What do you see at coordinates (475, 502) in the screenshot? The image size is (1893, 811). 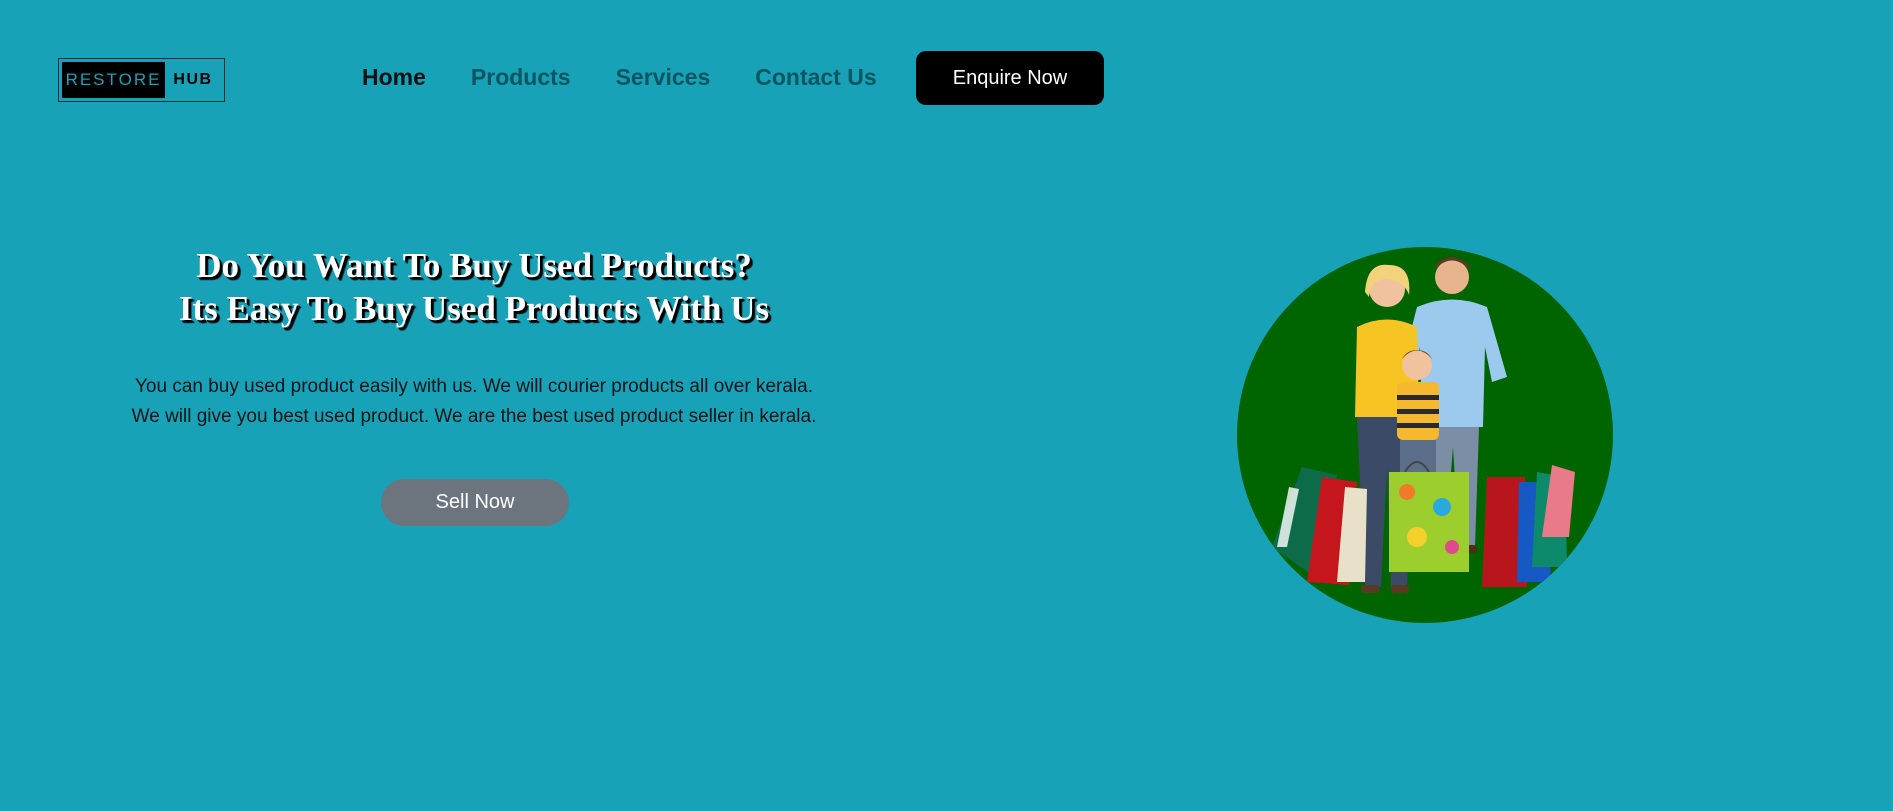 I see `sell-now-button: Sell Now` at bounding box center [475, 502].